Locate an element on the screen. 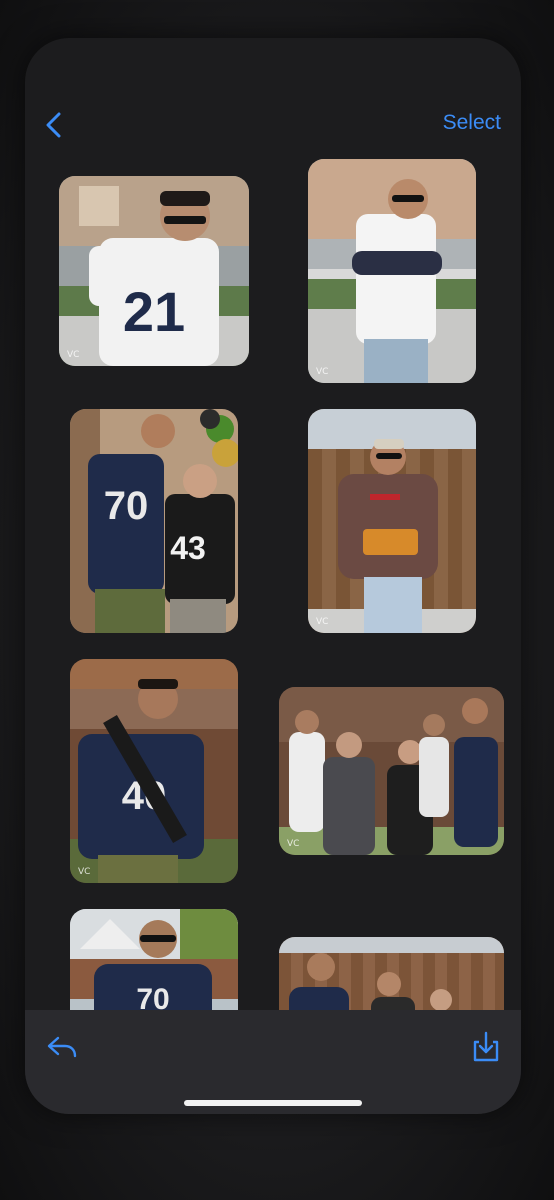 The width and height of the screenshot is (554, 1200). photo-1-image: 21 is located at coordinates (154, 271).